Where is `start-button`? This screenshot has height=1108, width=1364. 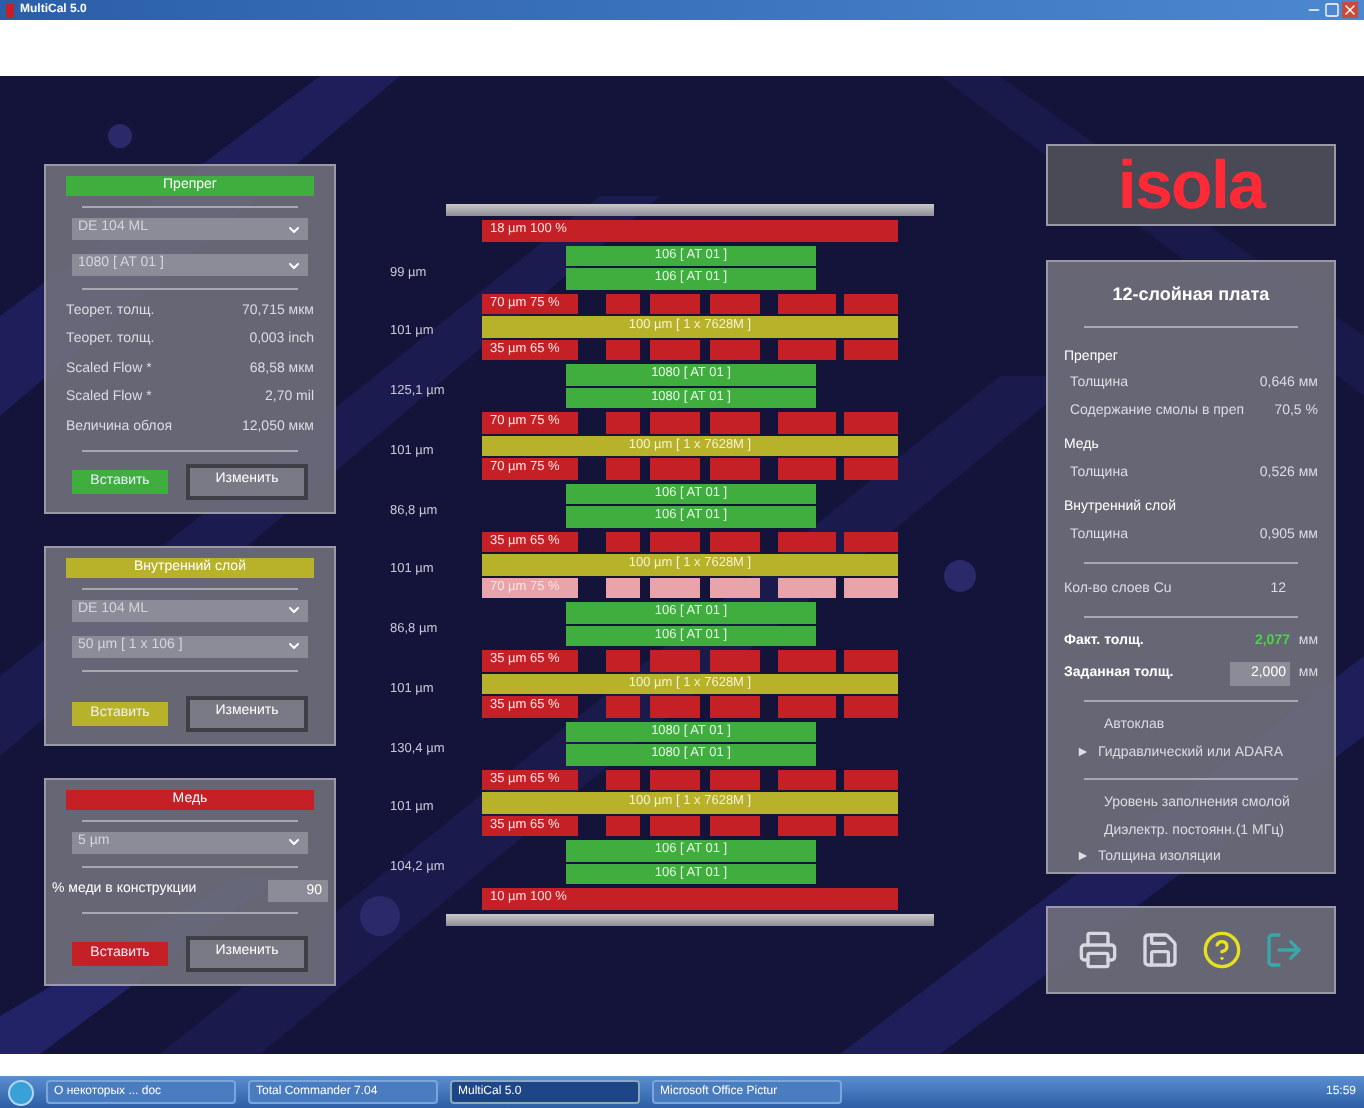
start-button is located at coordinates (21, 1092).